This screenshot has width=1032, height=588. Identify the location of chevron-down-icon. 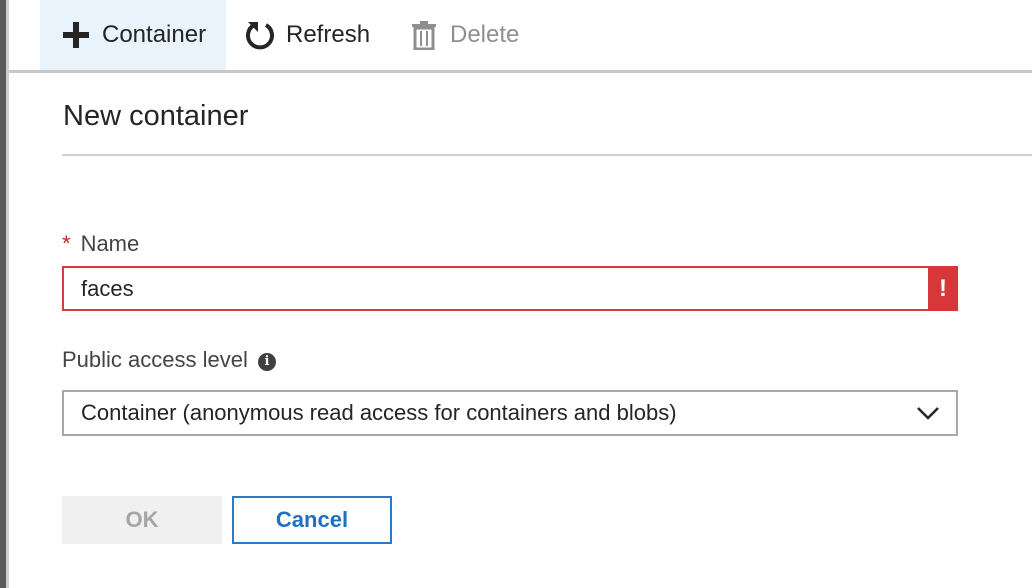
(928, 413).